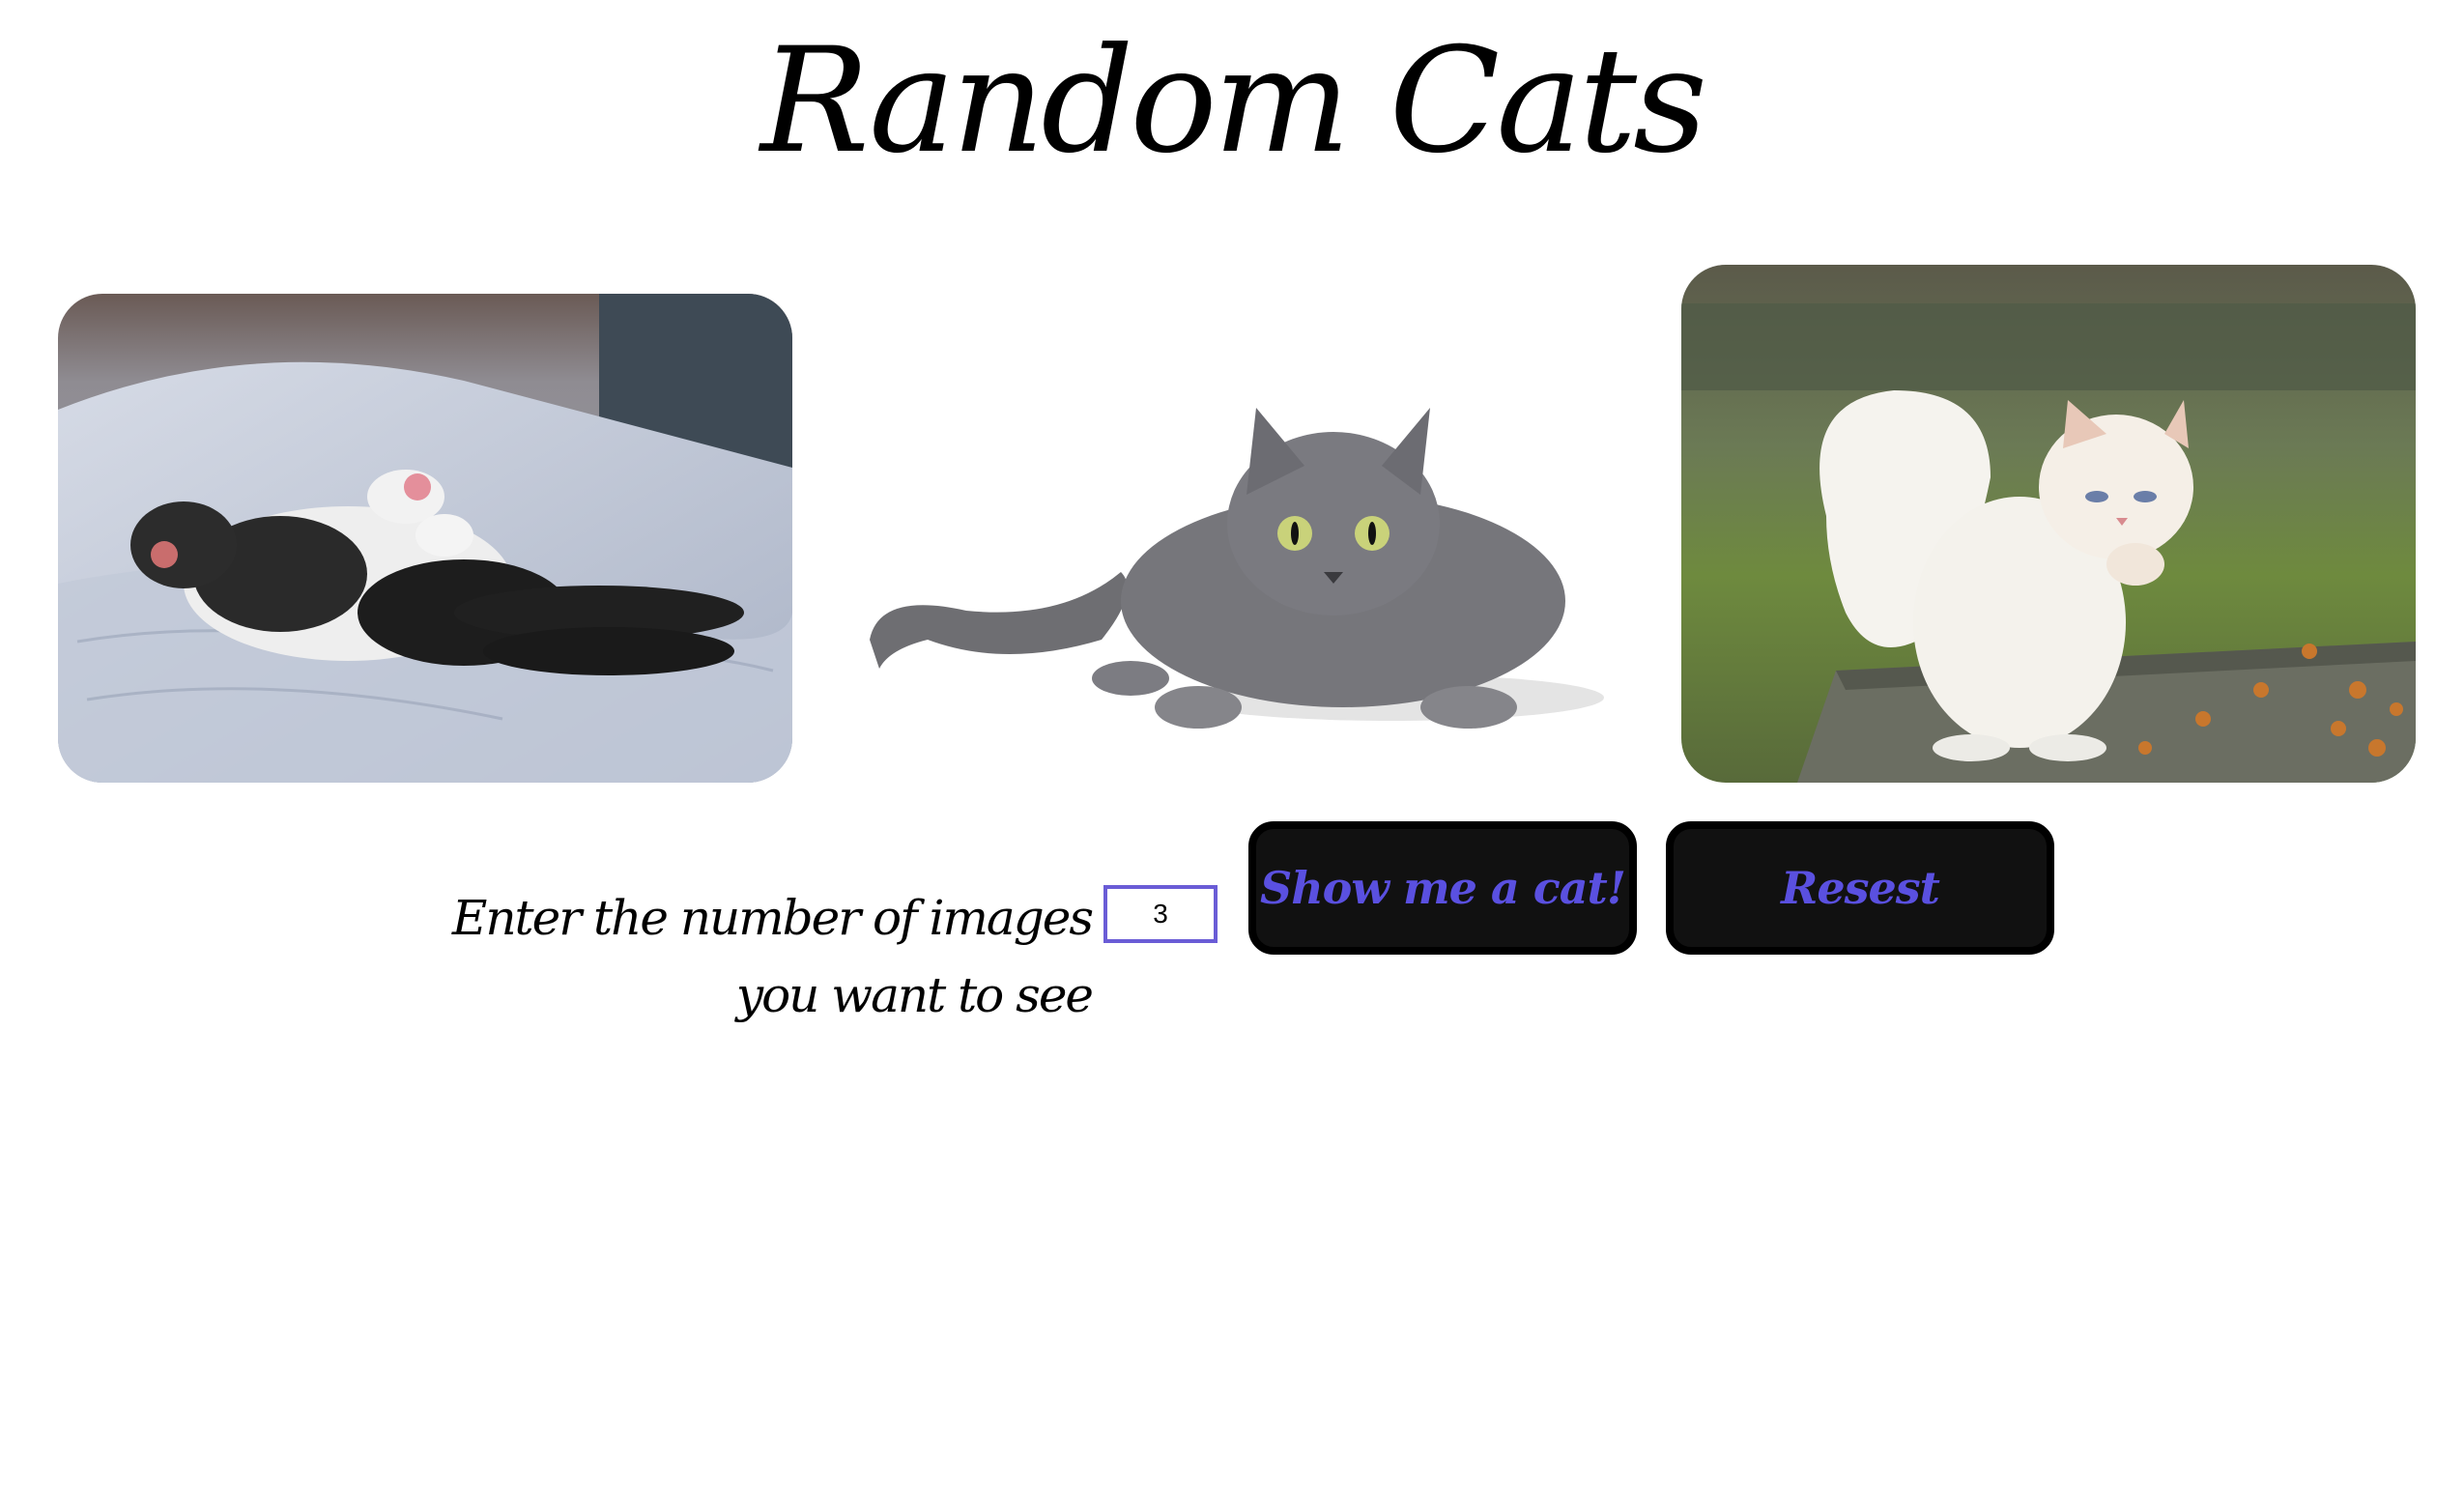 This screenshot has width=2464, height=1488. I want to click on reset-button: Resest, so click(1860, 888).